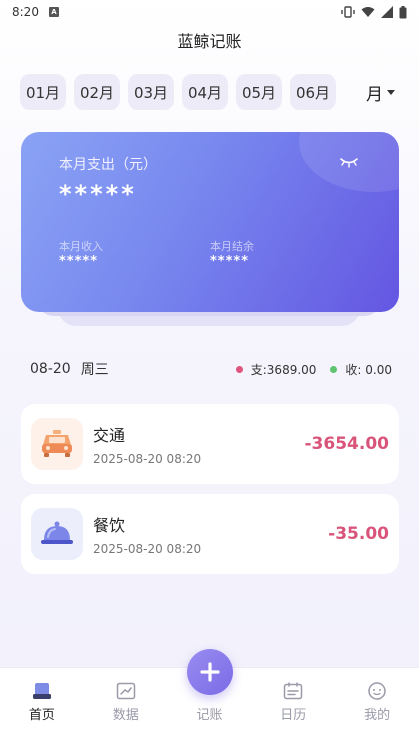 The image size is (419, 744). I want to click on nav-calendar-label: 日历, so click(293, 715).